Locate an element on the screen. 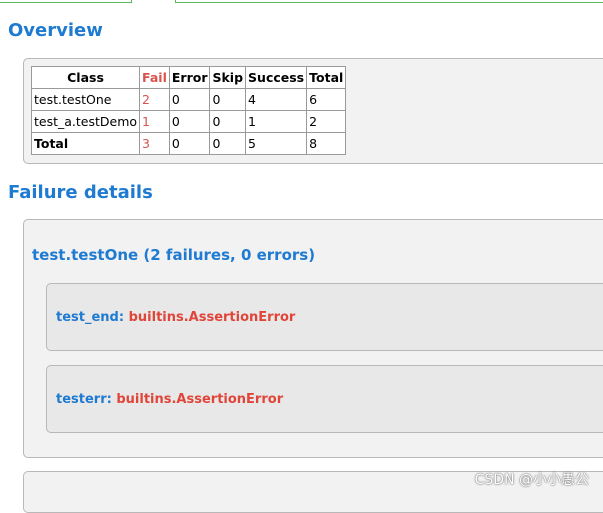 Image resolution: width=603 pixels, height=513 pixels. tab-strip is located at coordinates (301, 1).